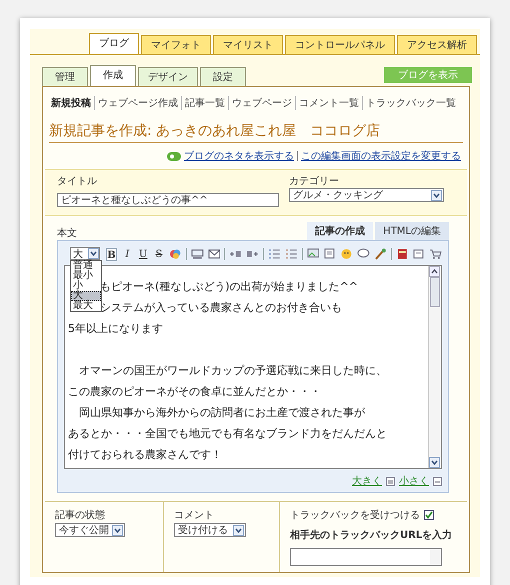 Image resolution: width=510 pixels, height=585 pixels. What do you see at coordinates (112, 254) in the screenshot?
I see `format-button: B` at bounding box center [112, 254].